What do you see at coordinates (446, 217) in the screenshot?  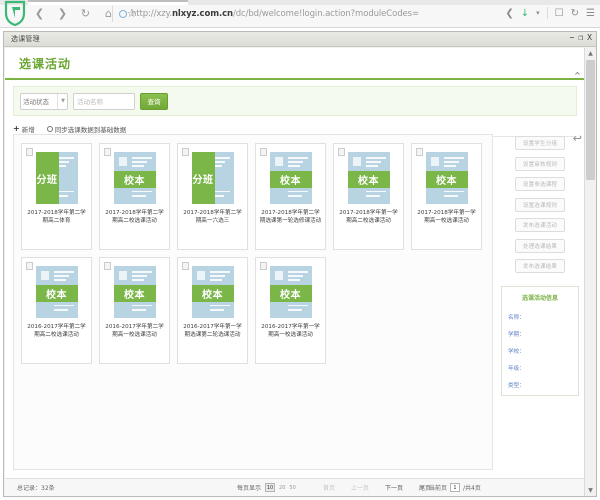 I see `activity-card-label: 2017-2018学年第一学期高一校选课活动` at bounding box center [446, 217].